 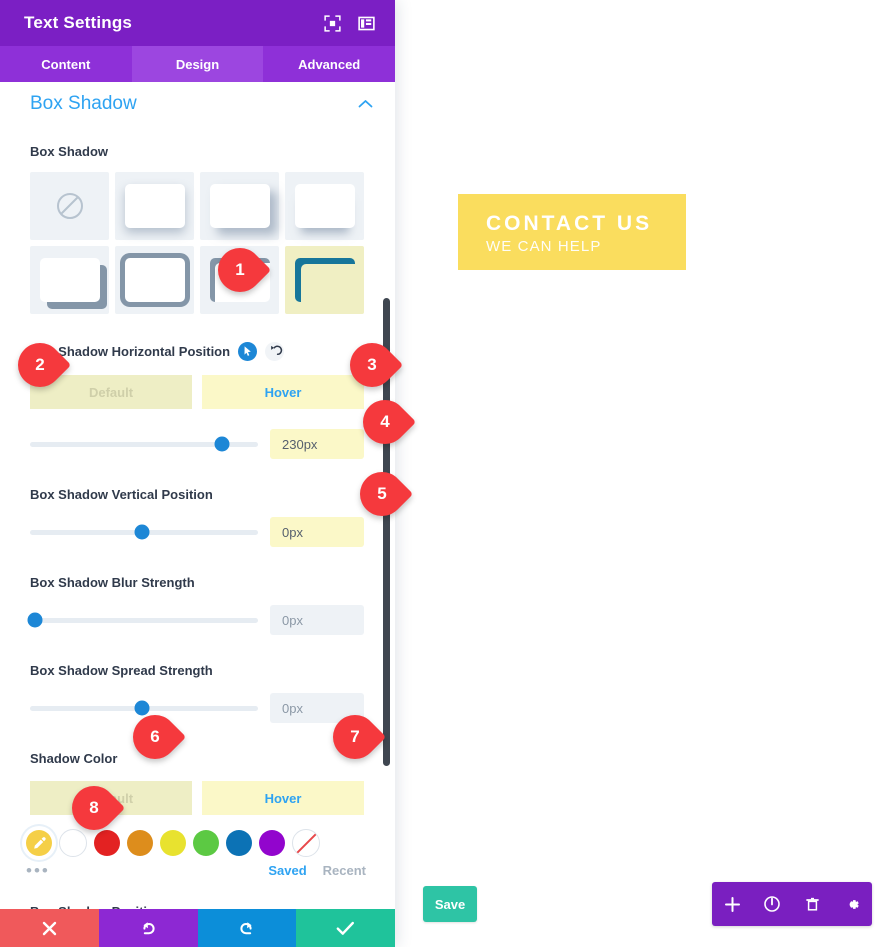 What do you see at coordinates (852, 904) in the screenshot?
I see `gear-icon` at bounding box center [852, 904].